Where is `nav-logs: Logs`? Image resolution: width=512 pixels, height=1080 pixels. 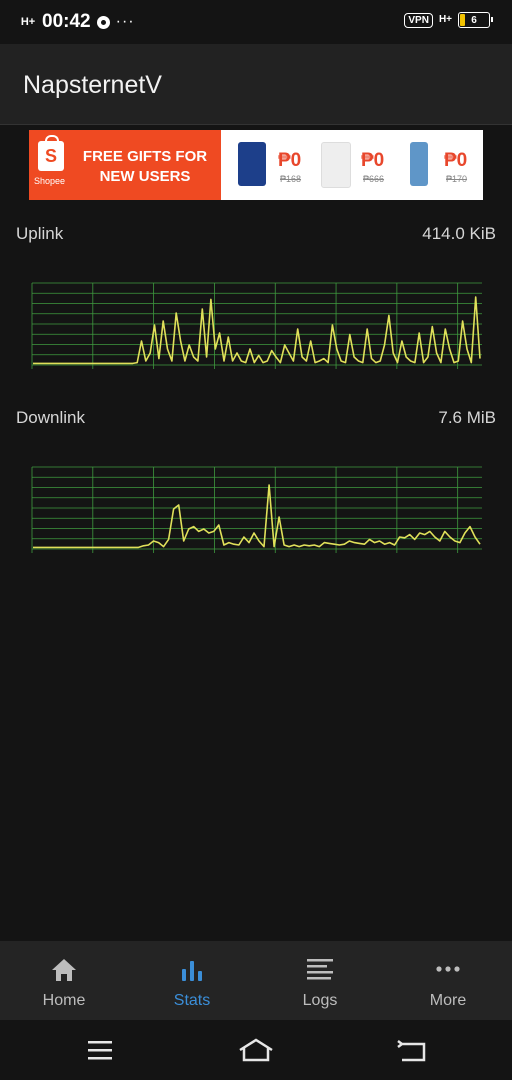 nav-logs: Logs is located at coordinates (320, 980).